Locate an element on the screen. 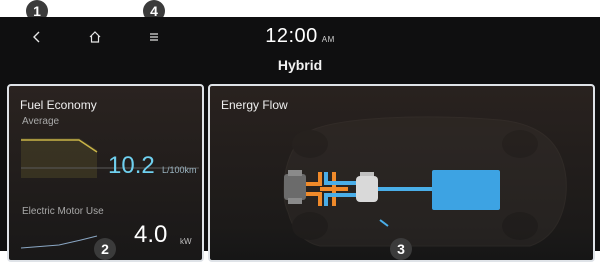 Image resolution: width=600 pixels, height=262 pixels. callout-badge-3: 3 is located at coordinates (401, 249).